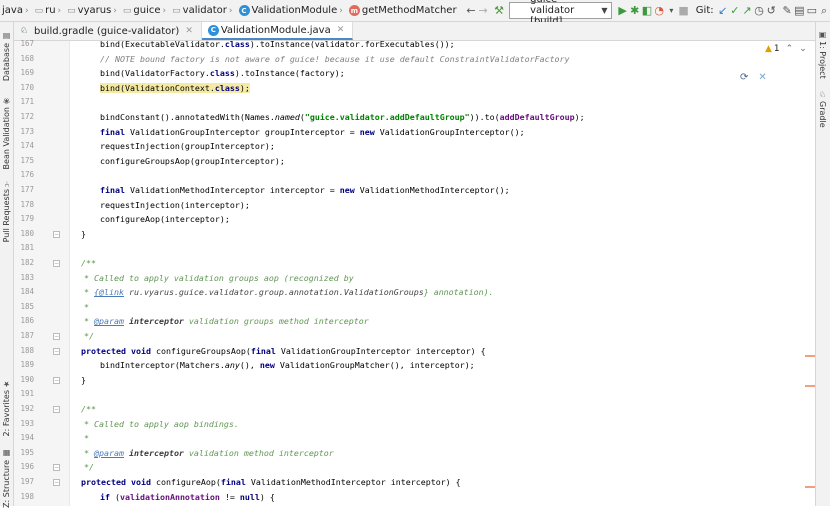 The height and width of the screenshot is (508, 830). What do you see at coordinates (27, 102) in the screenshot?
I see `line-number: 171` at bounding box center [27, 102].